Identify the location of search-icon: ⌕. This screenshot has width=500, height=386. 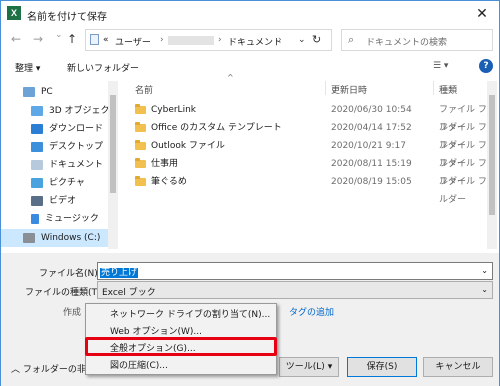
(351, 39).